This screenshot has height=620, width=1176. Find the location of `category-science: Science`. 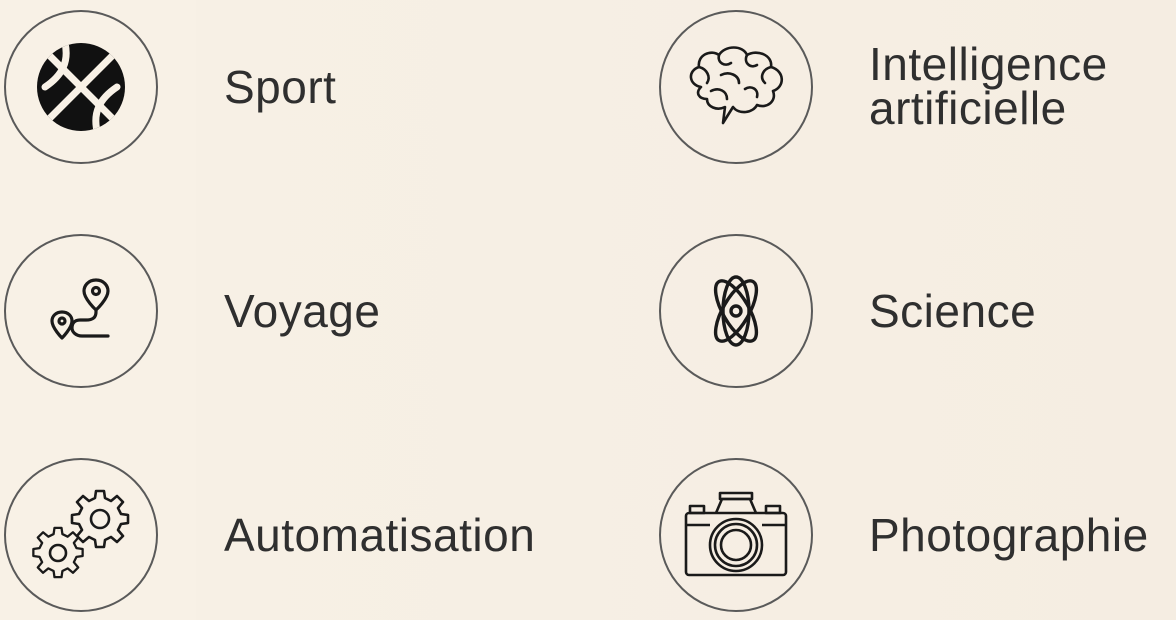

category-science: Science is located at coordinates (847, 311).